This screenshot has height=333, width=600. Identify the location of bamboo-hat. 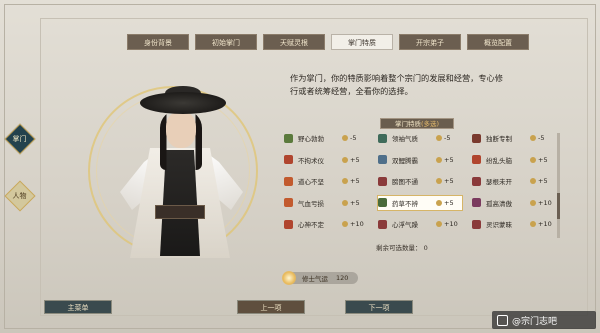
(183, 103).